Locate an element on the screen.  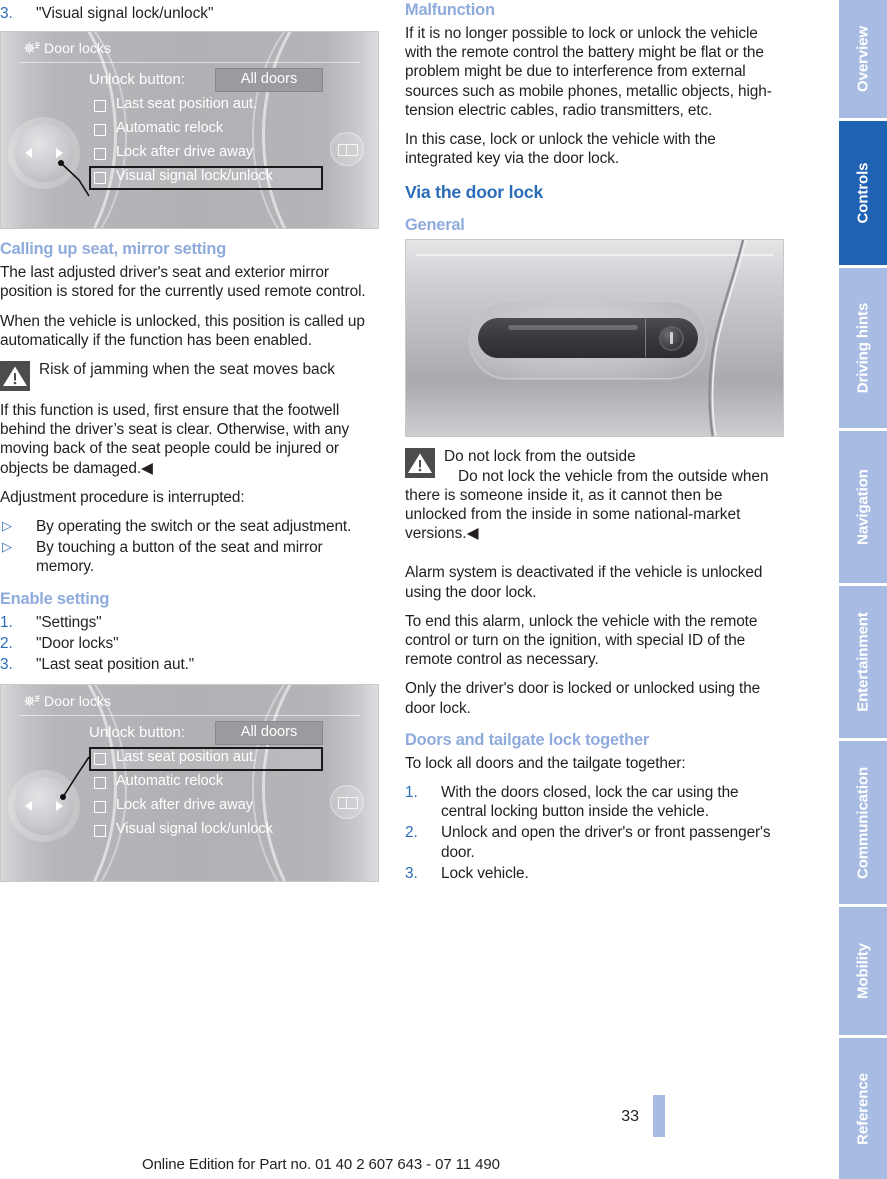
idrive-option-label: Last seat position aut. is located at coordinates (187, 104).